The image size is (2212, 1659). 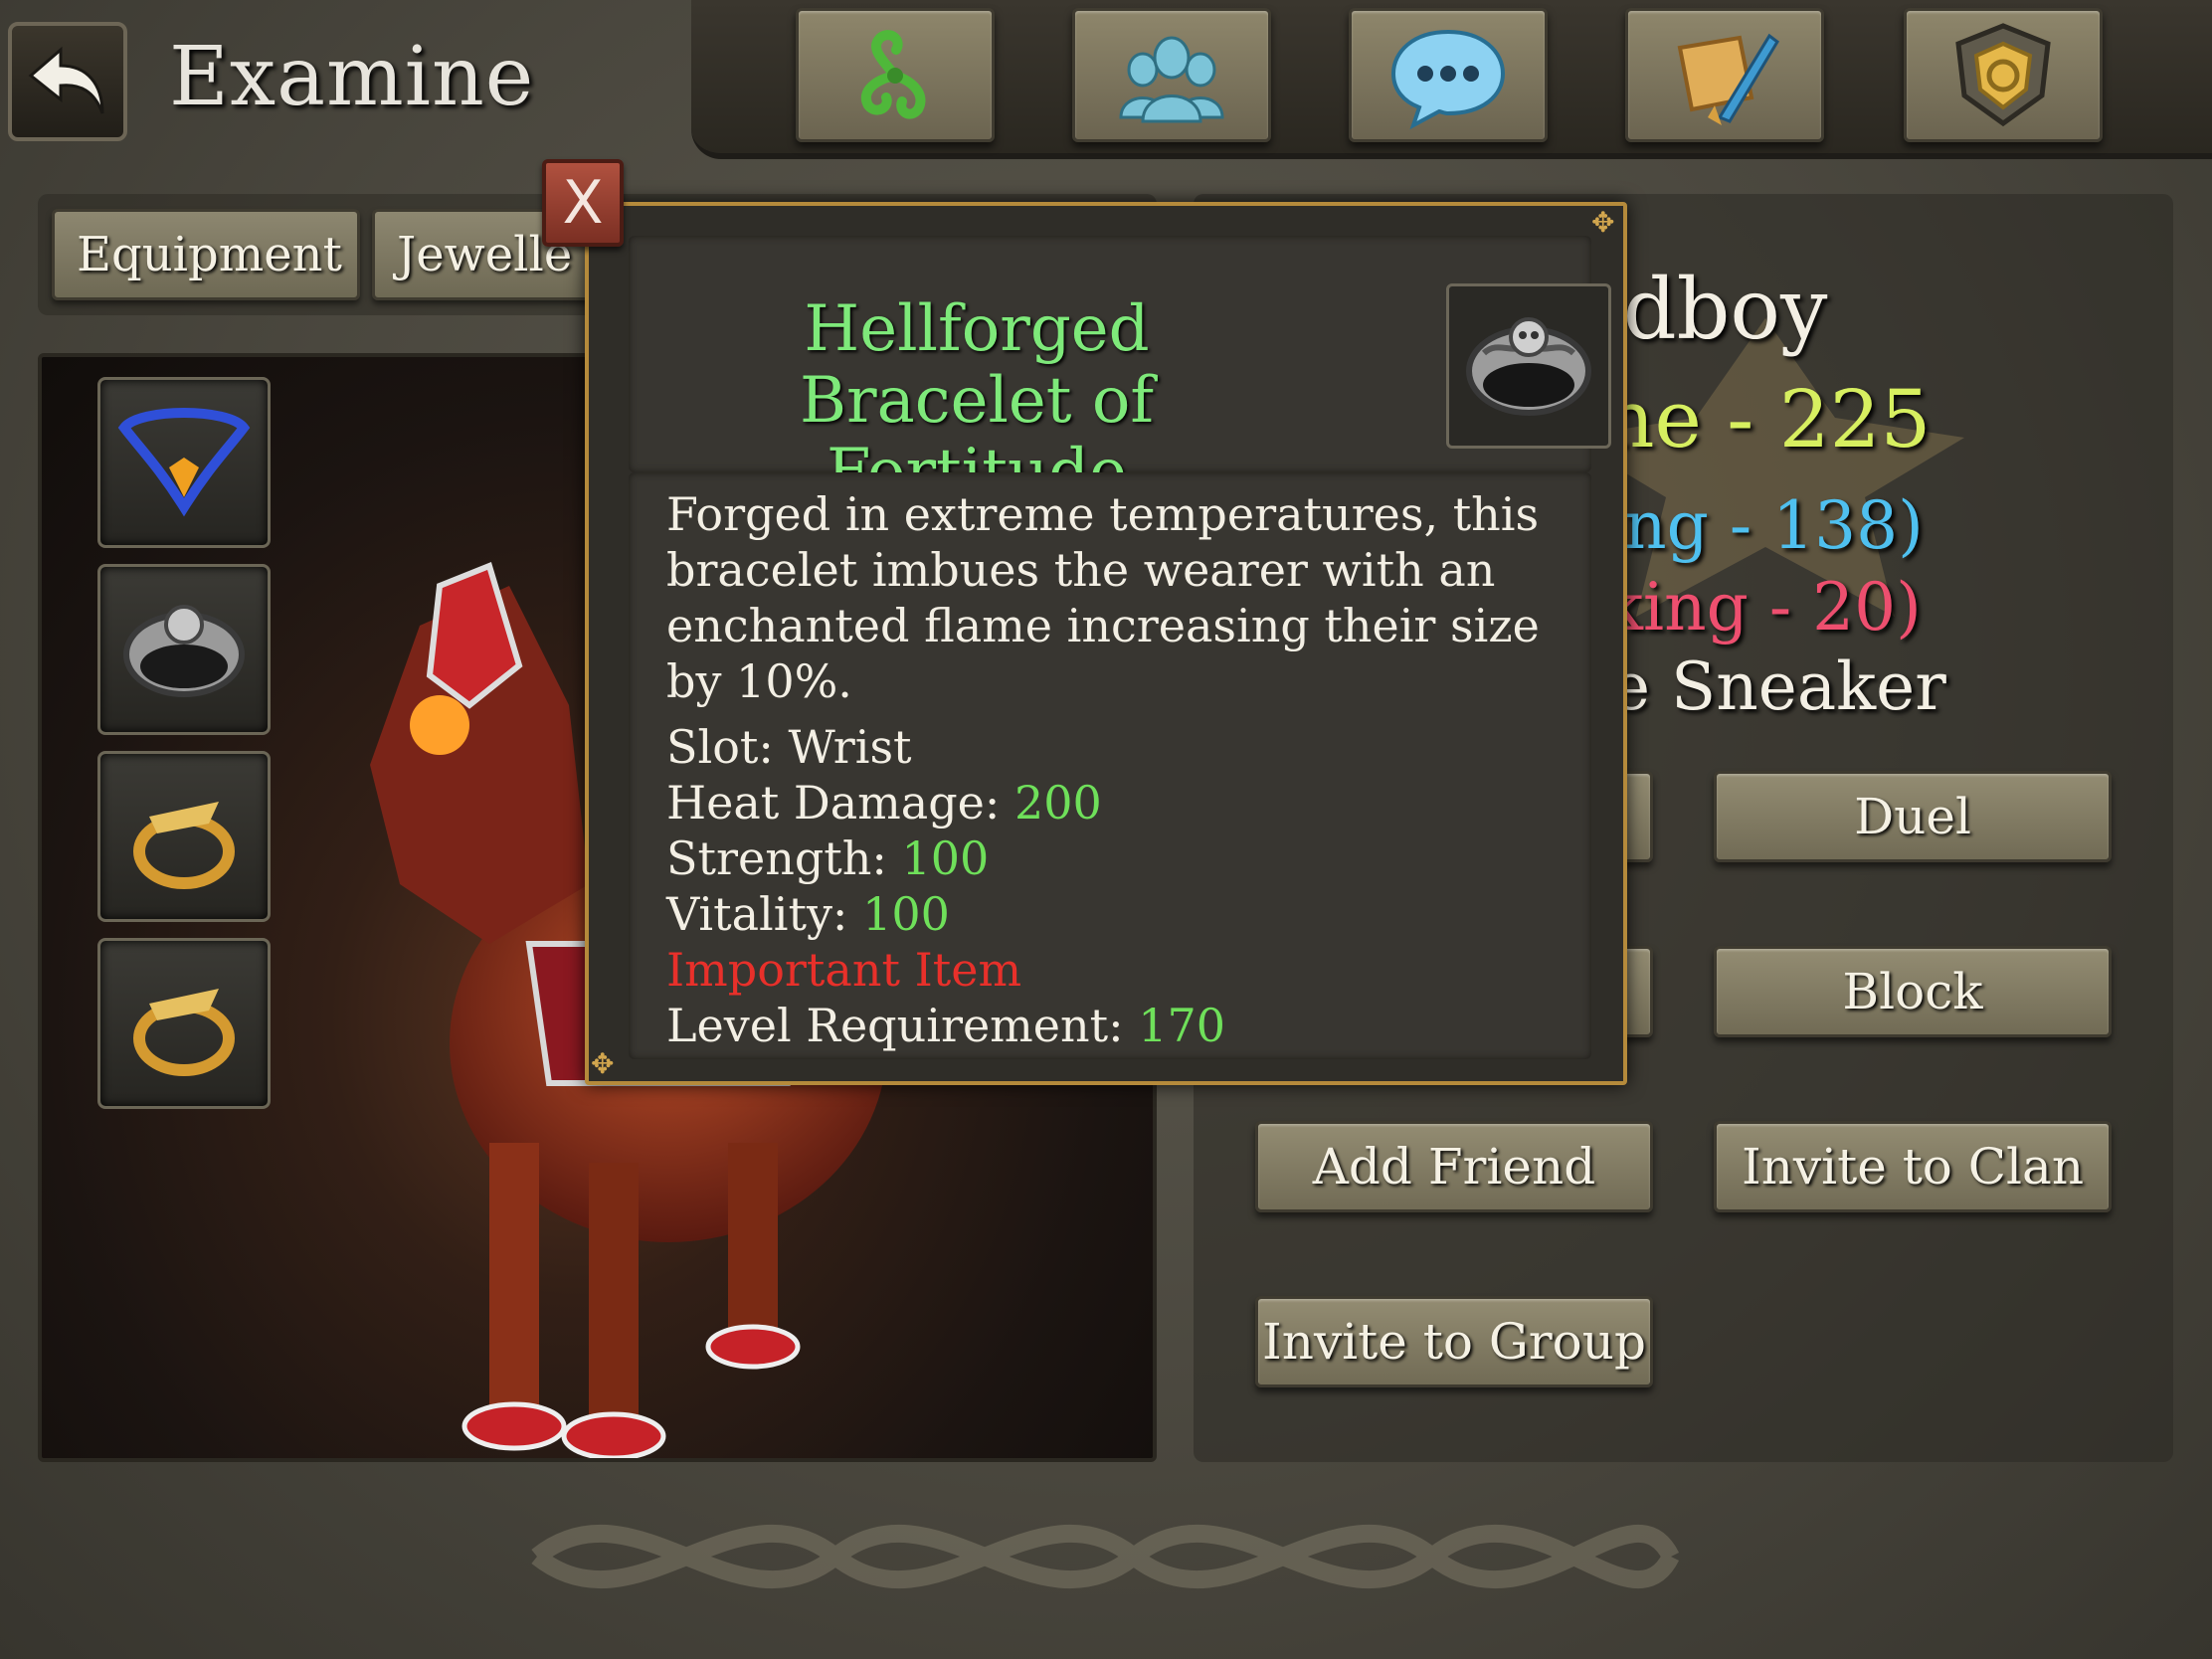 I want to click on tab-equipment: Equipment, so click(x=206, y=254).